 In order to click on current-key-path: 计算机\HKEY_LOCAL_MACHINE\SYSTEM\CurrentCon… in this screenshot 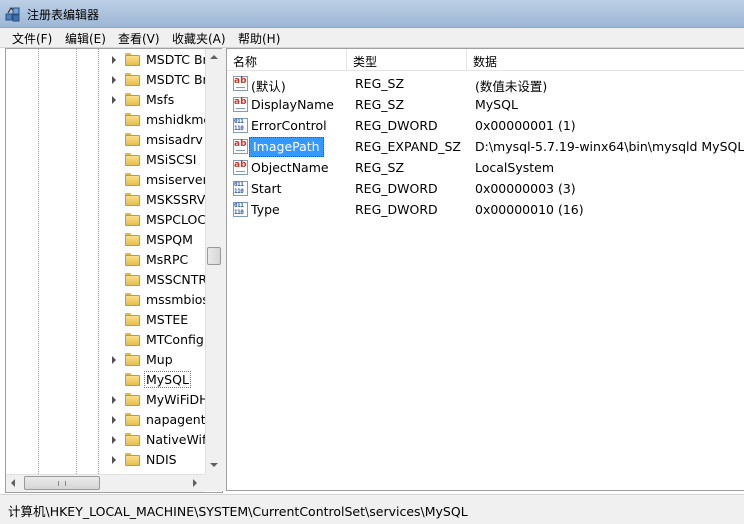, I will do `click(238, 511)`.